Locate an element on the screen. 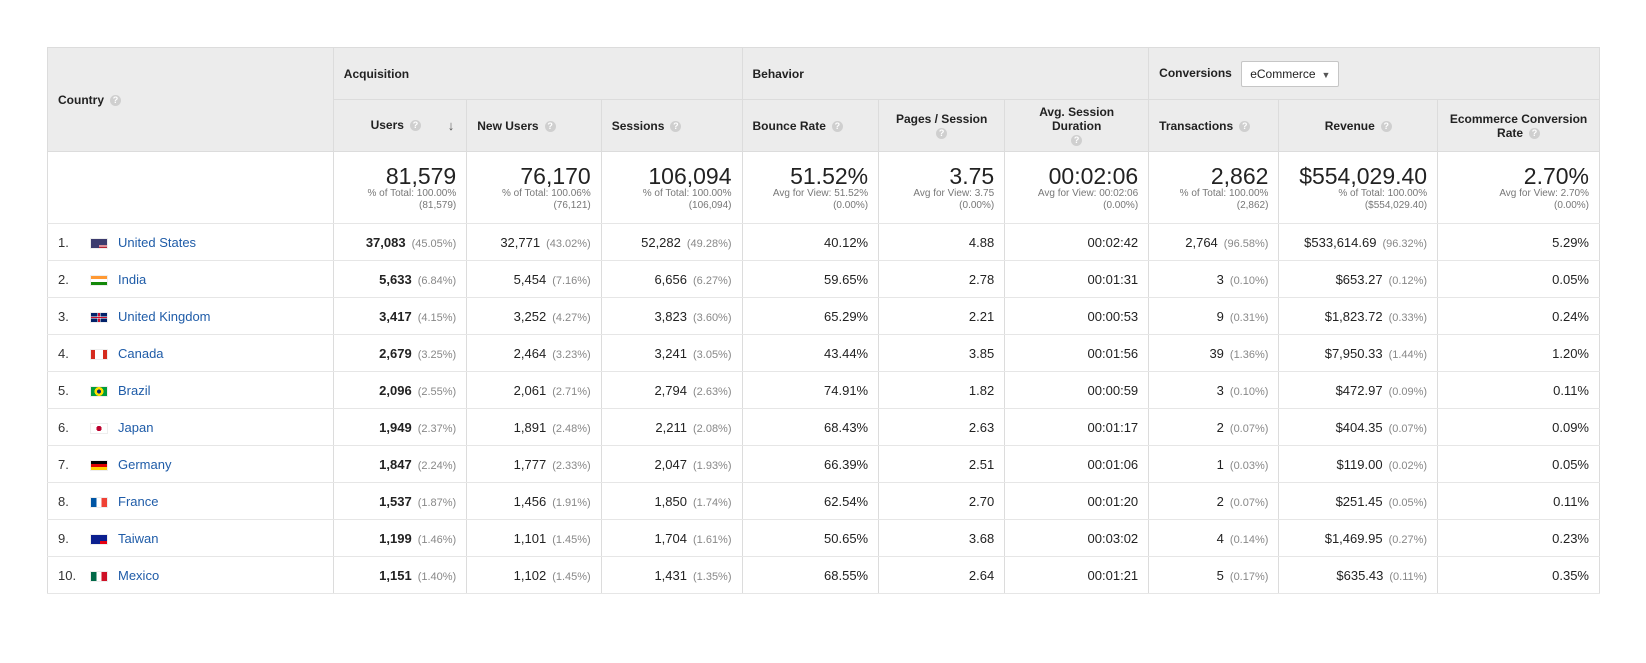 This screenshot has height=663, width=1646. country-header: Country? is located at coordinates (190, 99).